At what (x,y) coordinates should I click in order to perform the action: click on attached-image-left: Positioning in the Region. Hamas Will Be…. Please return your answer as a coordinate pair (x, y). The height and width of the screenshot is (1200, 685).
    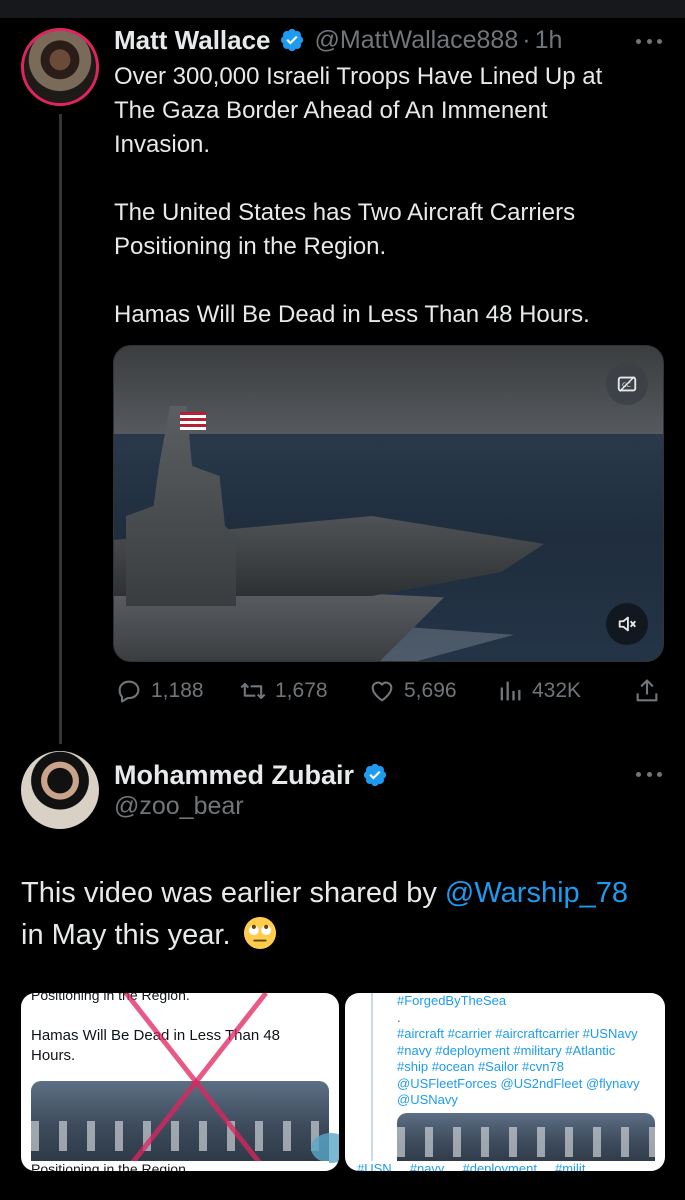
    Looking at the image, I should click on (180, 1082).